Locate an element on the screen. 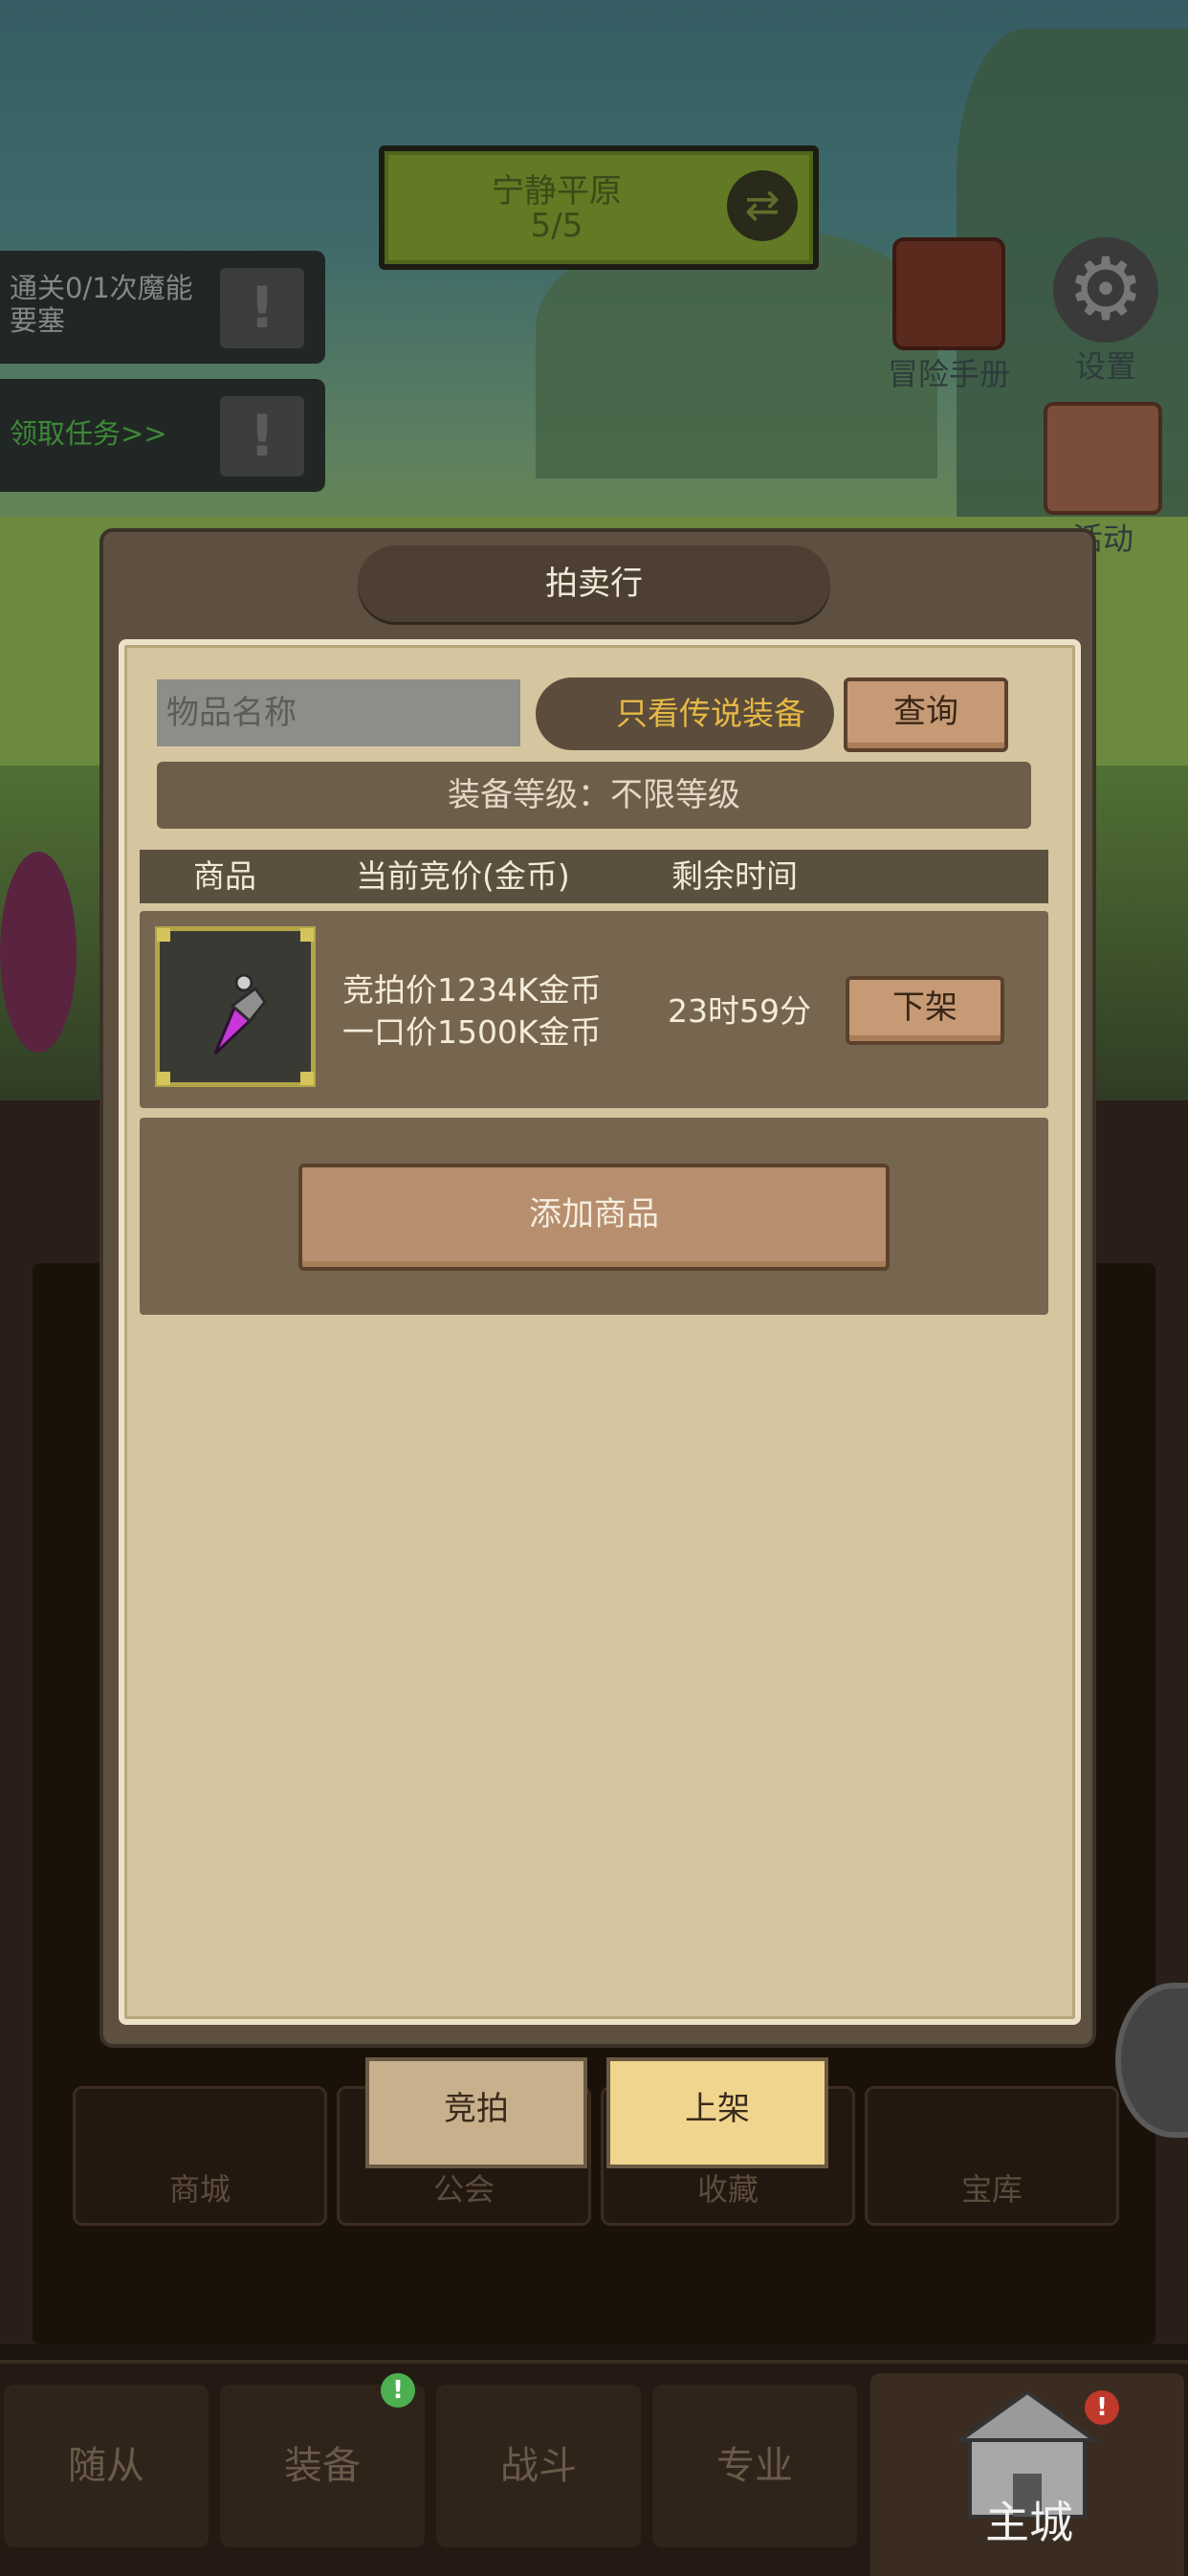 Image resolution: width=1188 pixels, height=2576 pixels. handbook-button: 冒险手册 is located at coordinates (949, 315).